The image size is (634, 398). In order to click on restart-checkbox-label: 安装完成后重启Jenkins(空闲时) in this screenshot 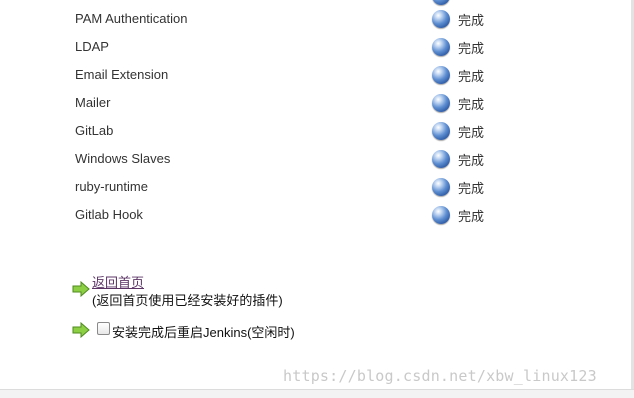, I will do `click(203, 331)`.